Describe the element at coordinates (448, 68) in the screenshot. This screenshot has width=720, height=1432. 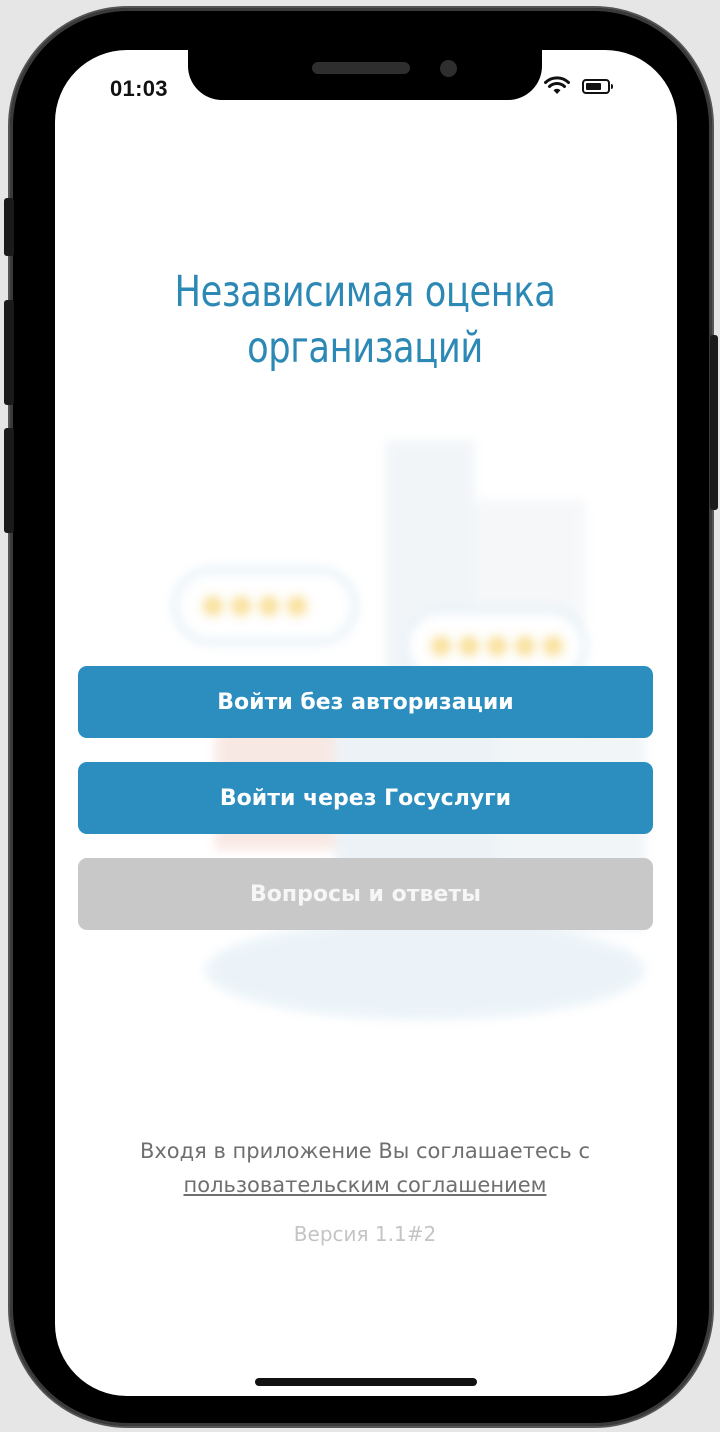
I see `front-camera` at that location.